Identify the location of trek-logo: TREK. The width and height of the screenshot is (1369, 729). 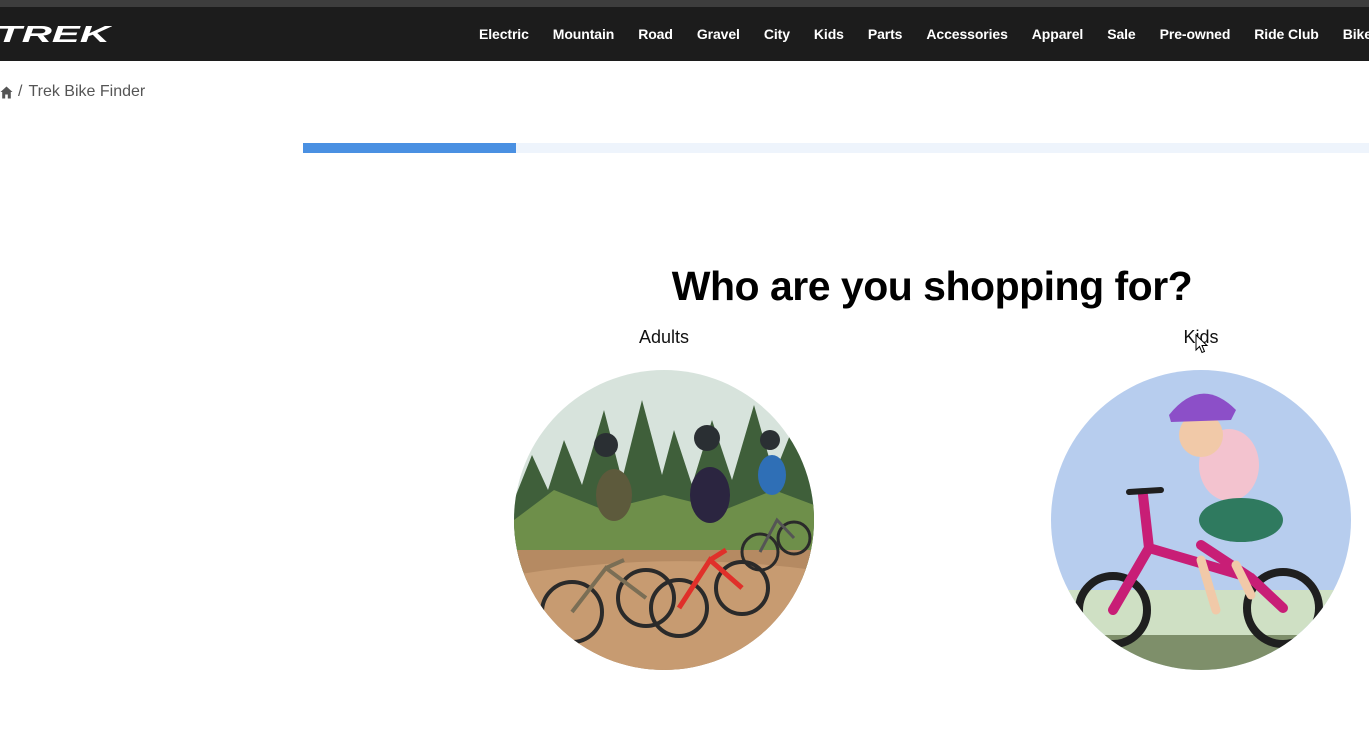
(56, 34).